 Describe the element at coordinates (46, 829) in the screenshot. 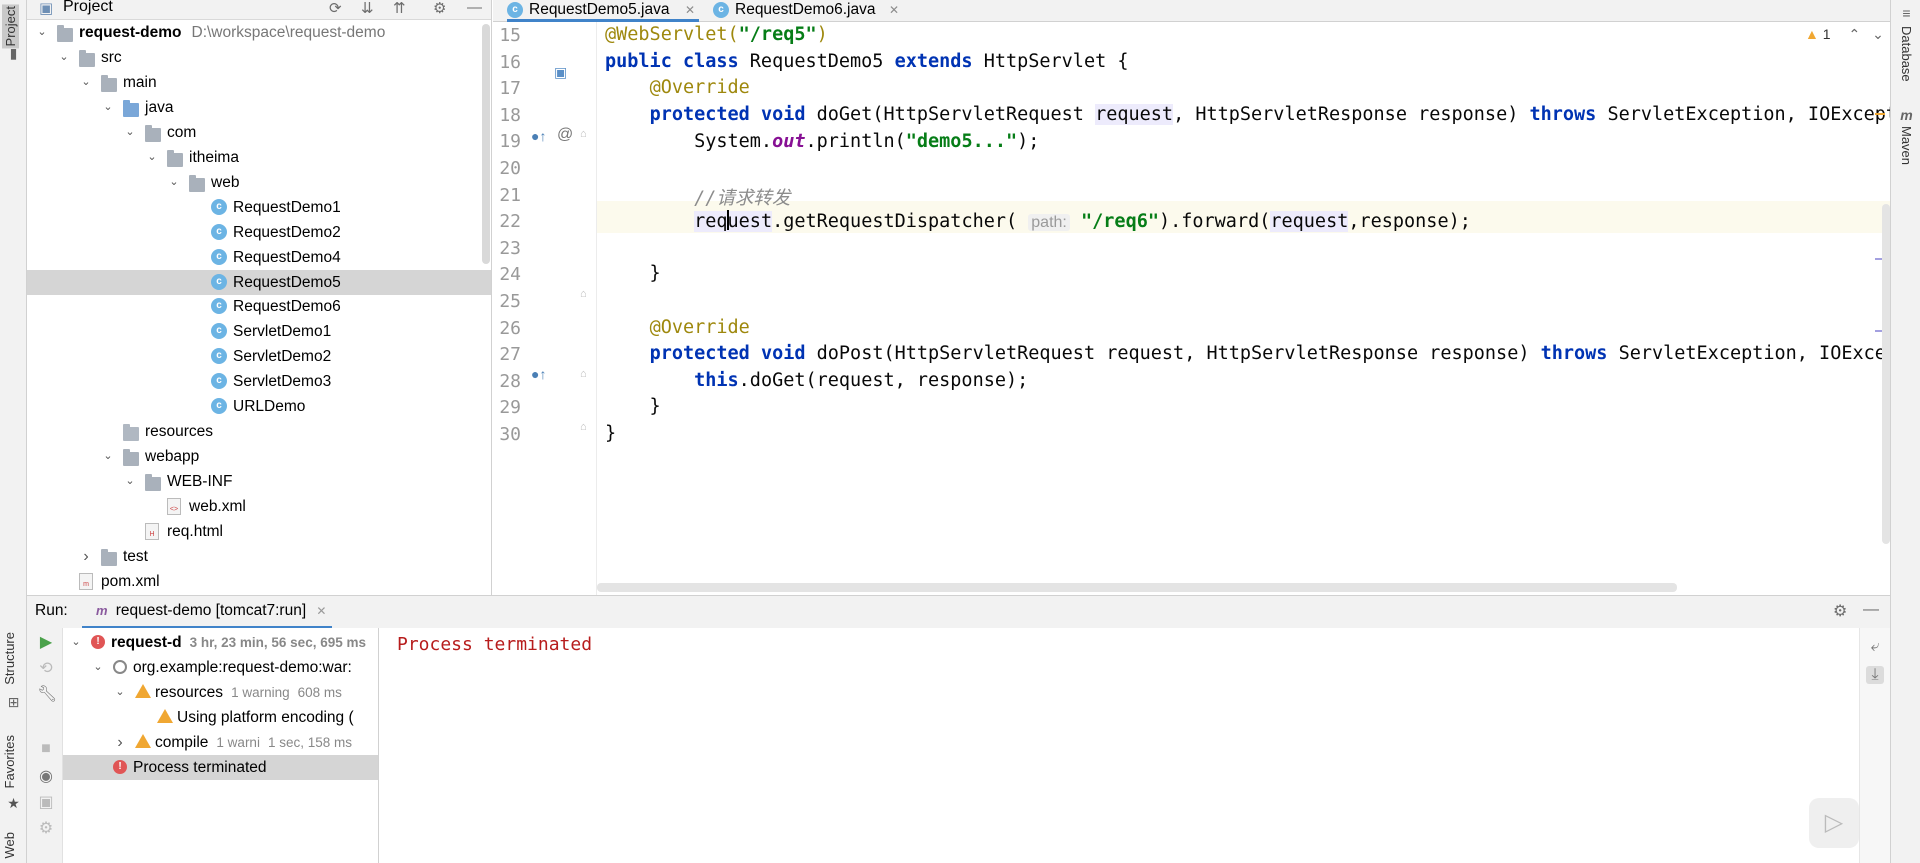

I see `settings-icon: ⚙` at that location.